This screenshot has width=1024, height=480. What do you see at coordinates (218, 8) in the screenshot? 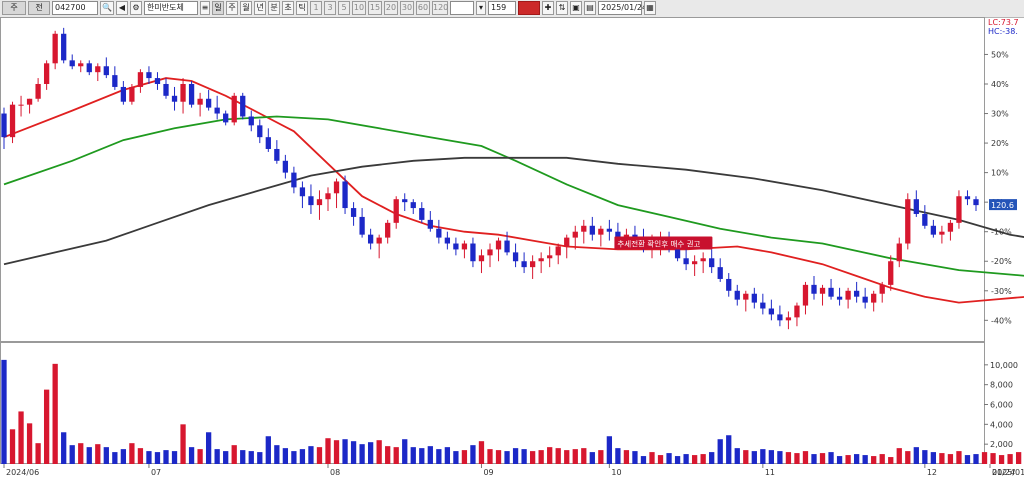
I see `tab-day: 일` at bounding box center [218, 8].